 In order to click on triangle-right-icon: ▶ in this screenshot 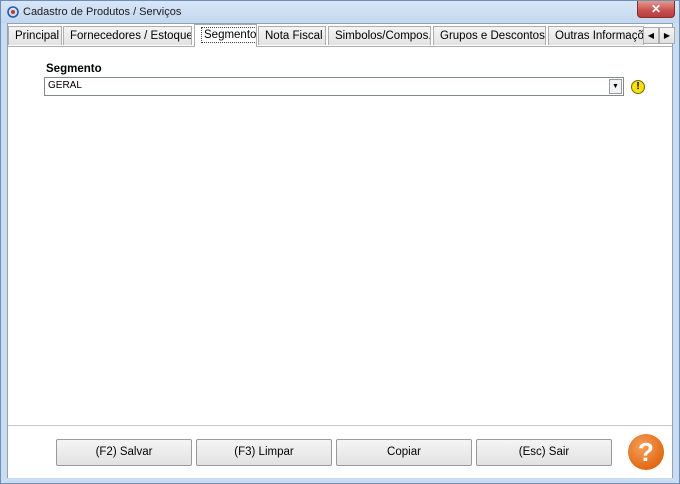, I will do `click(667, 35)`.